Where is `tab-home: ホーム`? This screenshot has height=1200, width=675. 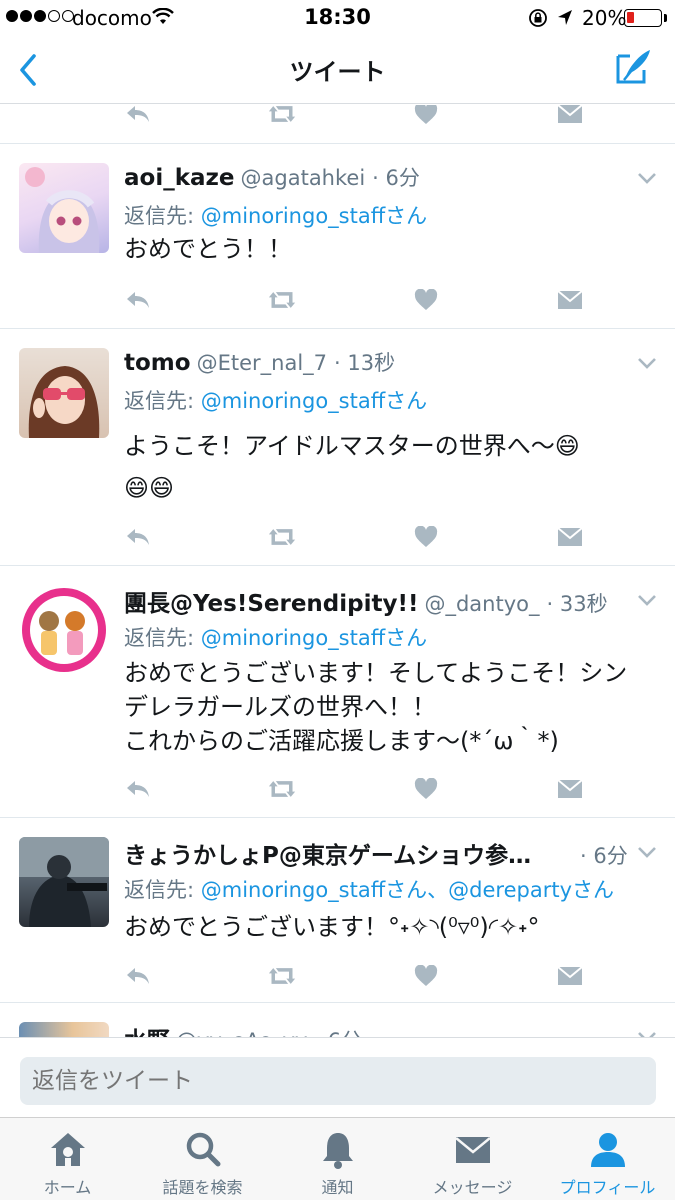 tab-home: ホーム is located at coordinates (67, 1159).